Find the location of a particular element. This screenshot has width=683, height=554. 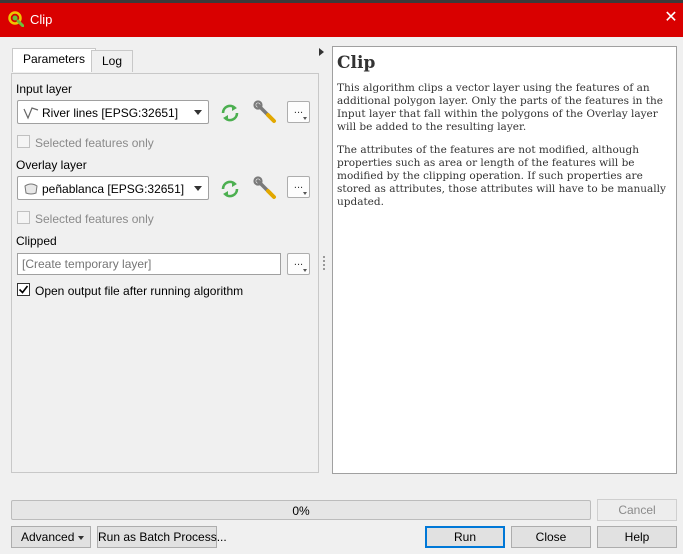

overlay-layer-combo: peñablanca [EPSG:32651] is located at coordinates (113, 188).